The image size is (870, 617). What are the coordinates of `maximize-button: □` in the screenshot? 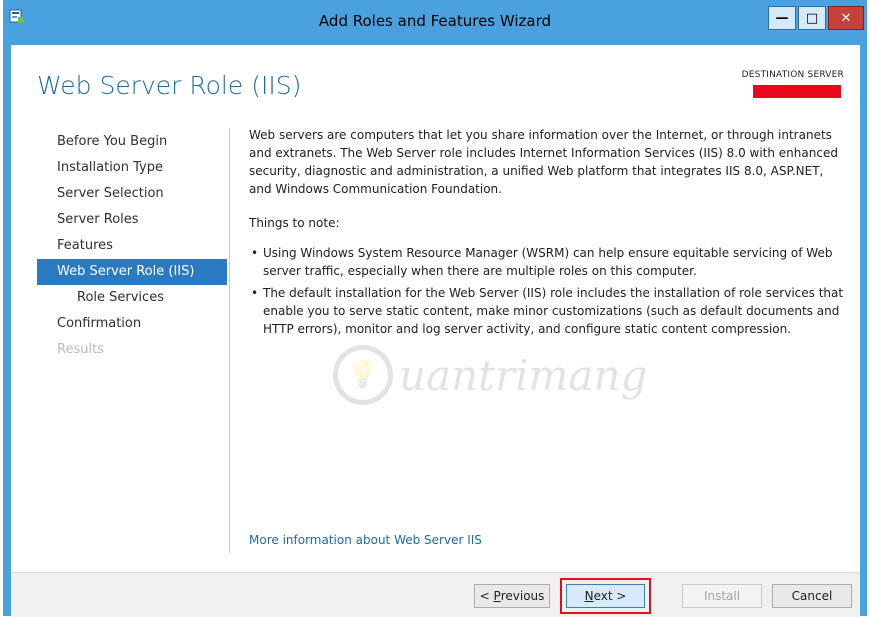 It's located at (812, 18).